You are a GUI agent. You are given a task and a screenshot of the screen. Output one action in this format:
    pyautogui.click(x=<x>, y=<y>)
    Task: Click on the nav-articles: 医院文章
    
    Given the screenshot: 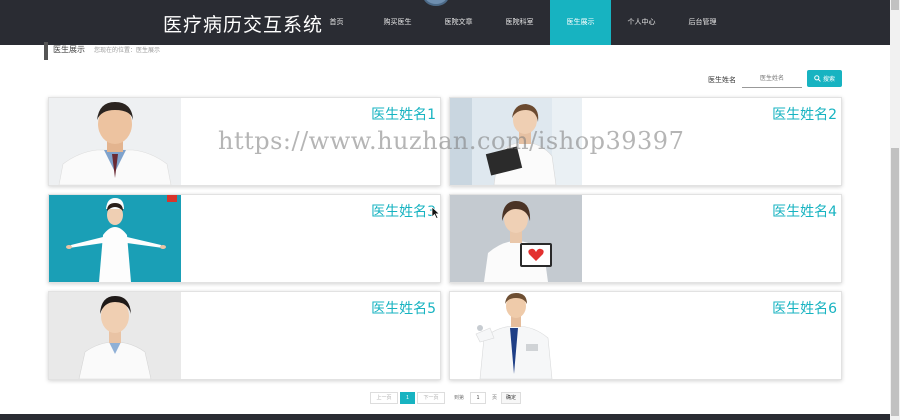 What is the action you would take?
    pyautogui.click(x=458, y=22)
    